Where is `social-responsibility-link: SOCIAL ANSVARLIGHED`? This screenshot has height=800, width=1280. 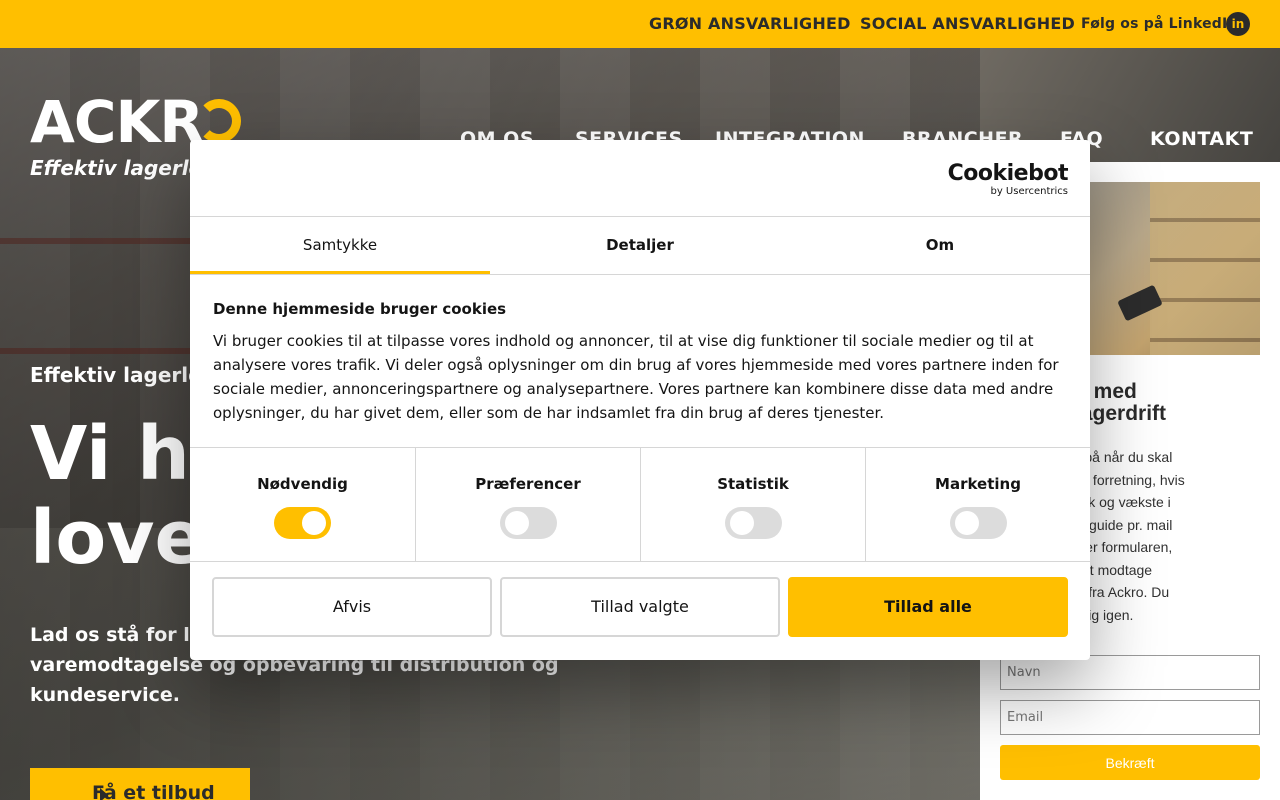 social-responsibility-link: SOCIAL ANSVARLIGHED is located at coordinates (967, 23).